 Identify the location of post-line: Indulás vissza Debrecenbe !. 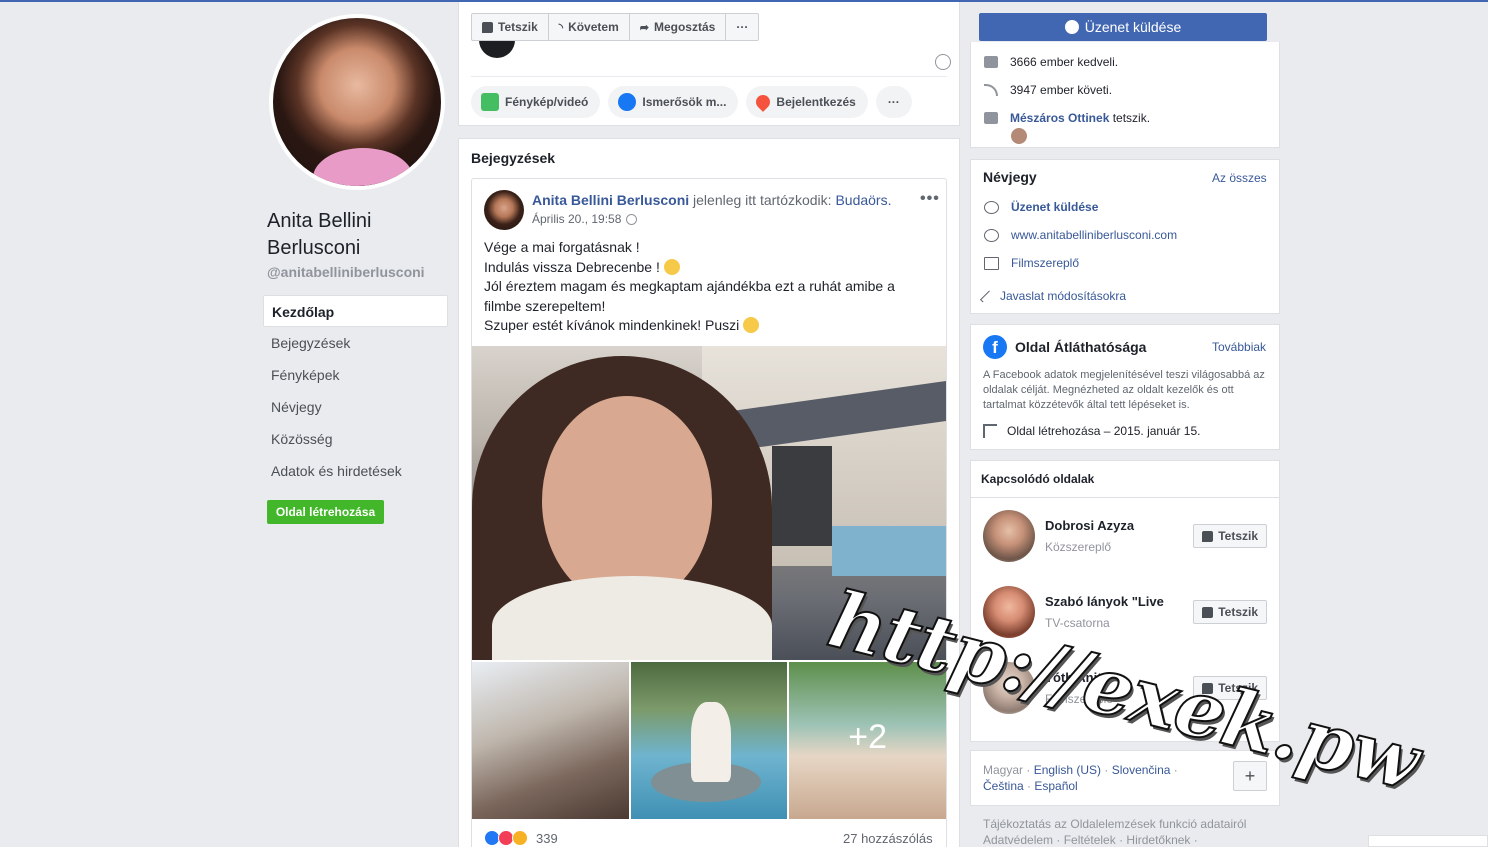
(709, 268).